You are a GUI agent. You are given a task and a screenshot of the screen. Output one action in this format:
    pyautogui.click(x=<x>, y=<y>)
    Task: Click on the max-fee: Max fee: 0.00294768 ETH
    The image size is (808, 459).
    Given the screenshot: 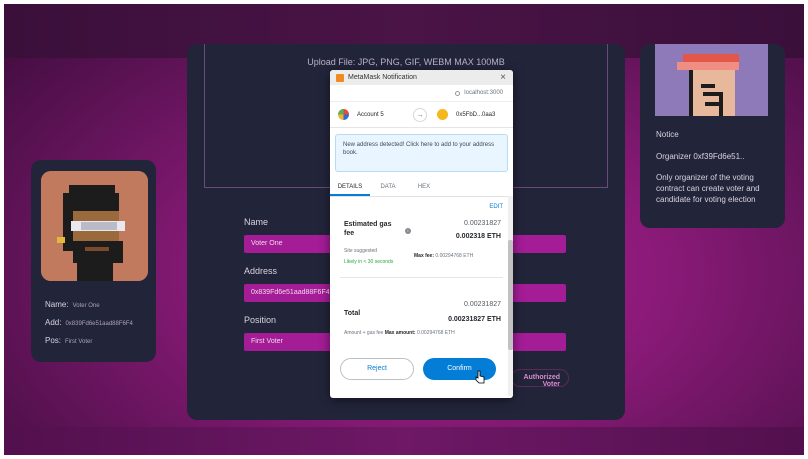 What is the action you would take?
    pyautogui.click(x=443, y=256)
    